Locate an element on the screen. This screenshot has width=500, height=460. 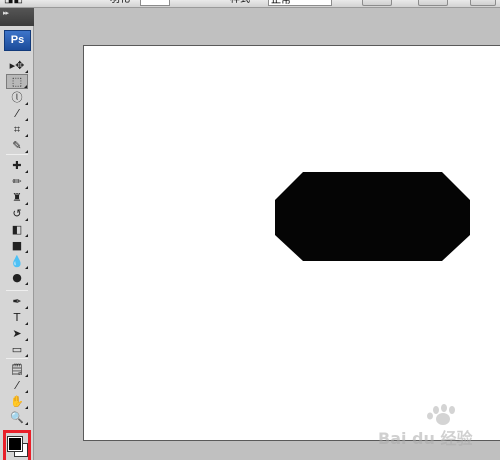
rectangular-marquee-tool: ⬚ is located at coordinates (17, 81).